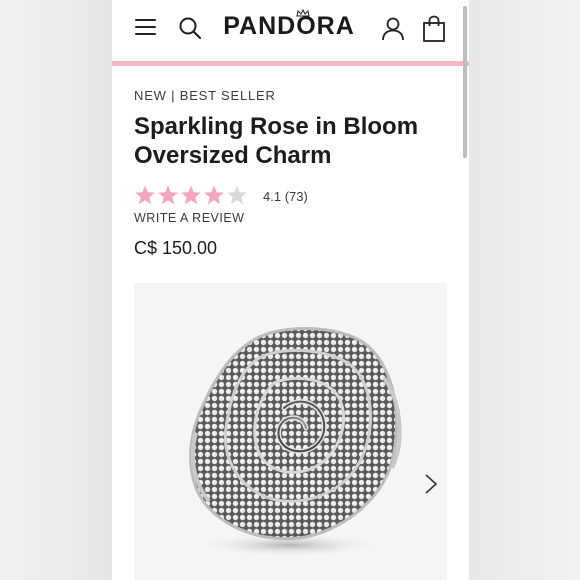  I want to click on review-count: (73), so click(296, 196).